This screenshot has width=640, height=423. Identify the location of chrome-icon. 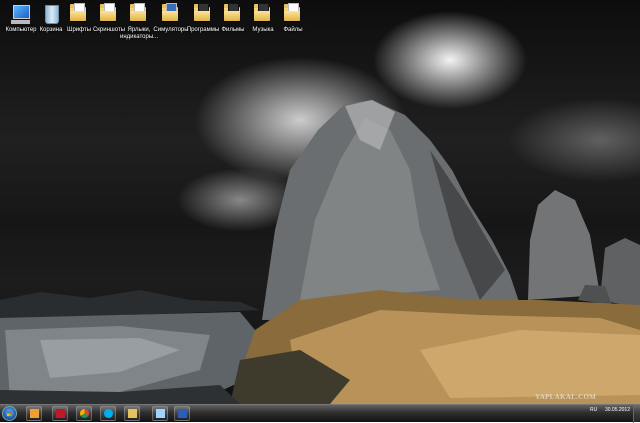
(84, 413).